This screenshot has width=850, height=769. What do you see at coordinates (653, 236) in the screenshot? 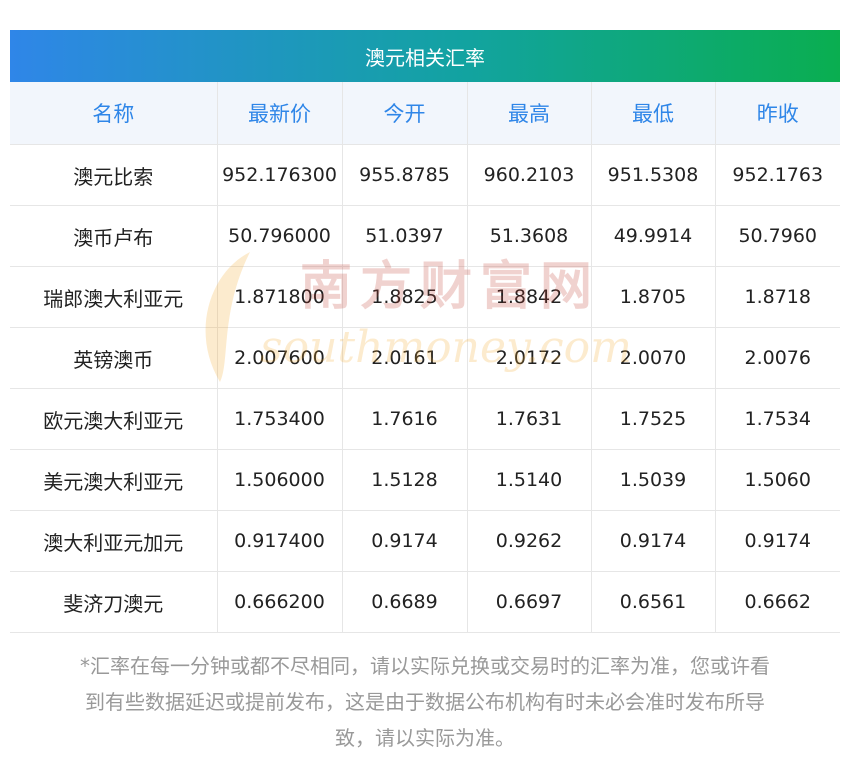
I see `low-price: 49.9914` at bounding box center [653, 236].